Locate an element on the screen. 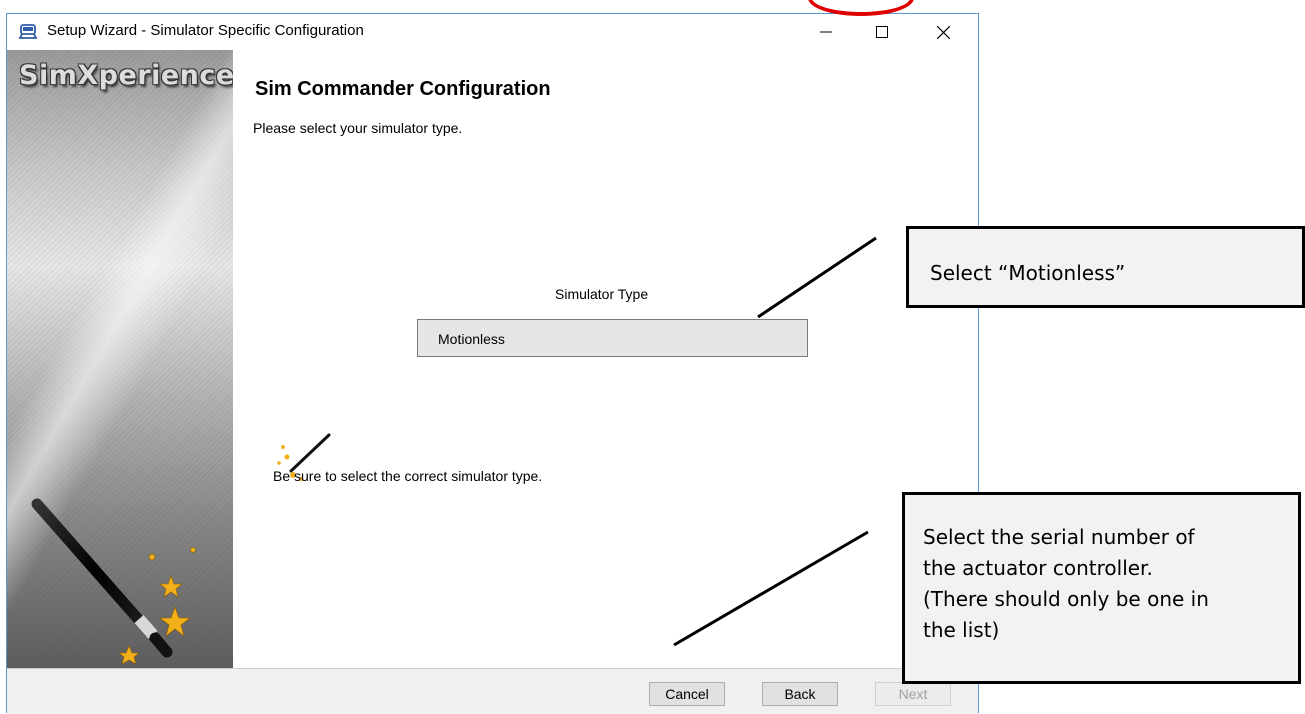  callout-serial-line: Select the serial number of is located at coordinates (1059, 537).